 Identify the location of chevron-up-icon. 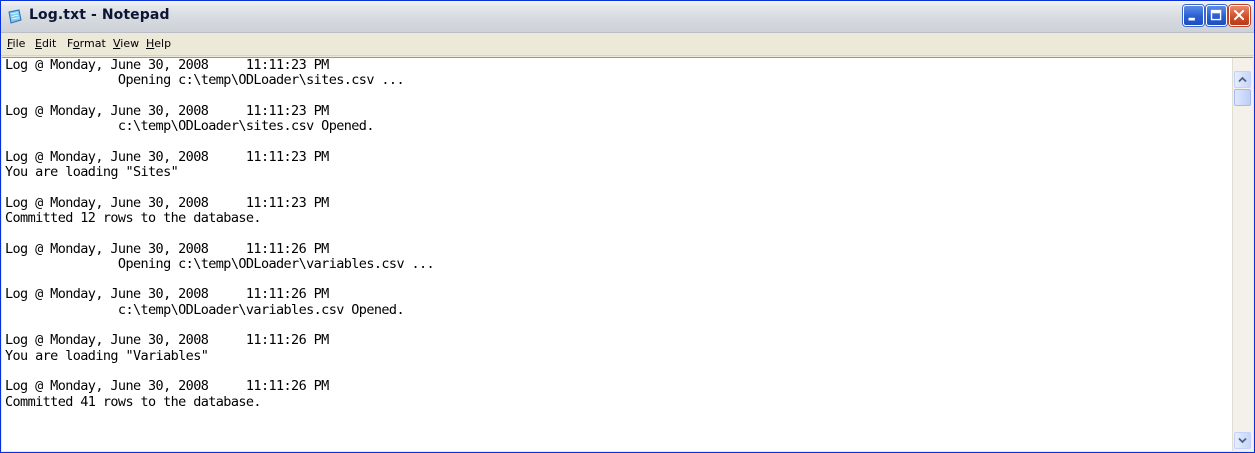
(1242, 79).